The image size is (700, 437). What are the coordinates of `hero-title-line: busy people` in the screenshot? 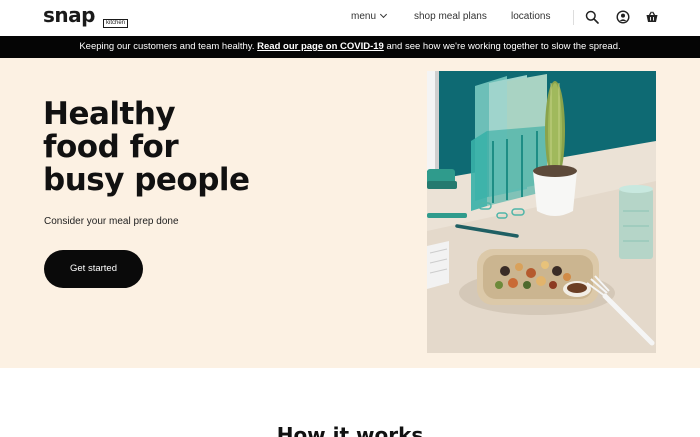 It's located at (146, 180).